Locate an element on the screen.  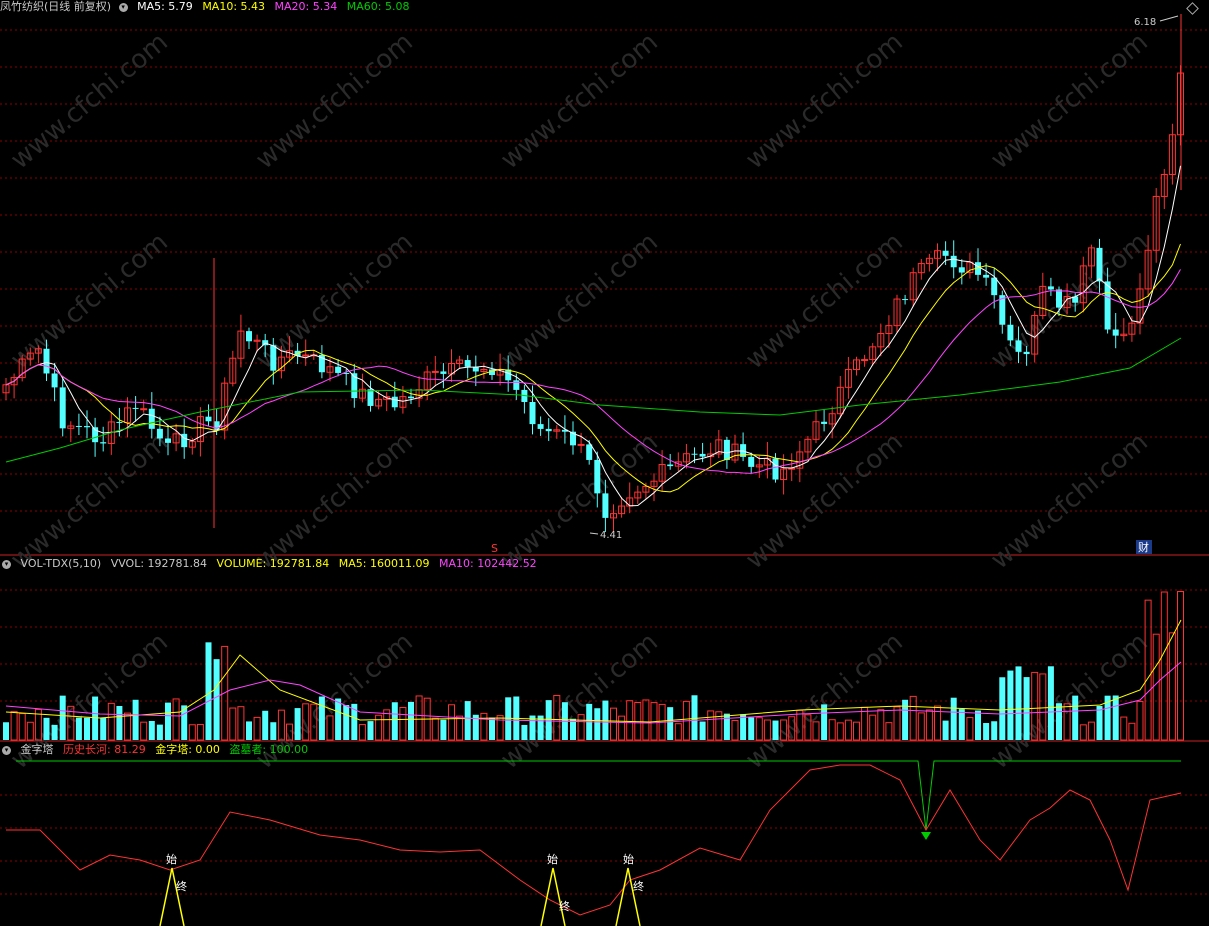
ma20-value: MA20: 5.34 is located at coordinates (306, 6).